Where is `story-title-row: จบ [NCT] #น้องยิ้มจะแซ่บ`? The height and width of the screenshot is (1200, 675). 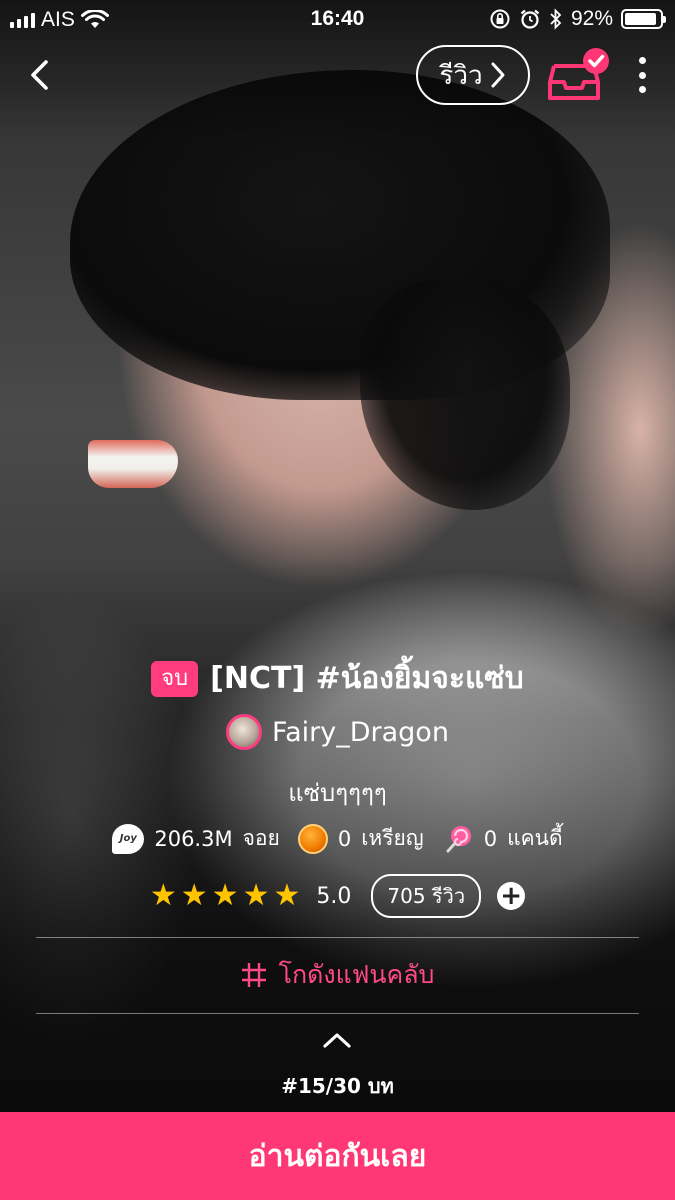
story-title-row: จบ [NCT] #น้องยิ้มจะแซ่บ is located at coordinates (337, 678).